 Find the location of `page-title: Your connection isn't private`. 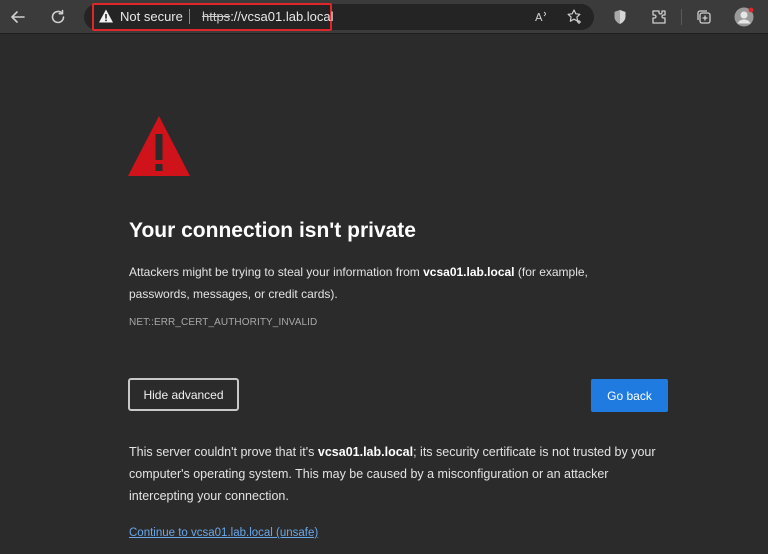

page-title: Your connection isn't private is located at coordinates (272, 230).